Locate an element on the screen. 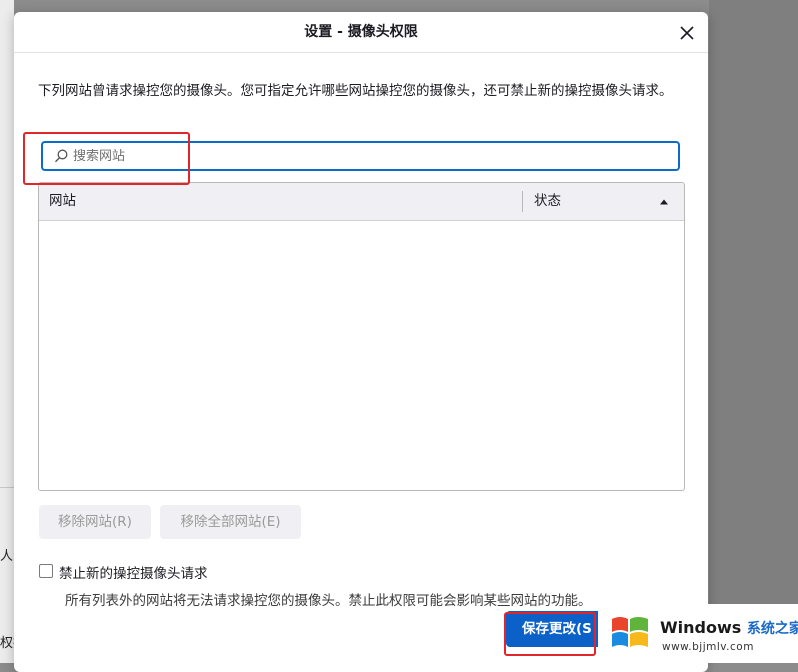  watermark-brand-en: Windows is located at coordinates (701, 627).